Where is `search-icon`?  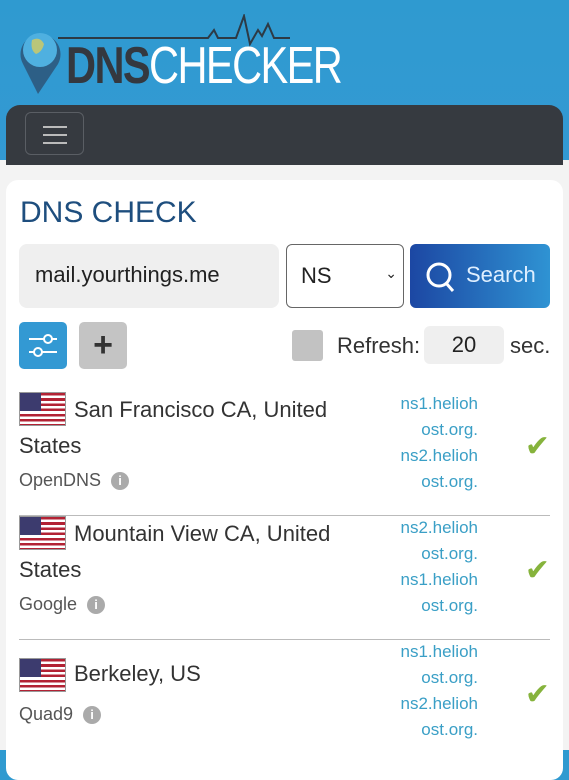 search-icon is located at coordinates (440, 277).